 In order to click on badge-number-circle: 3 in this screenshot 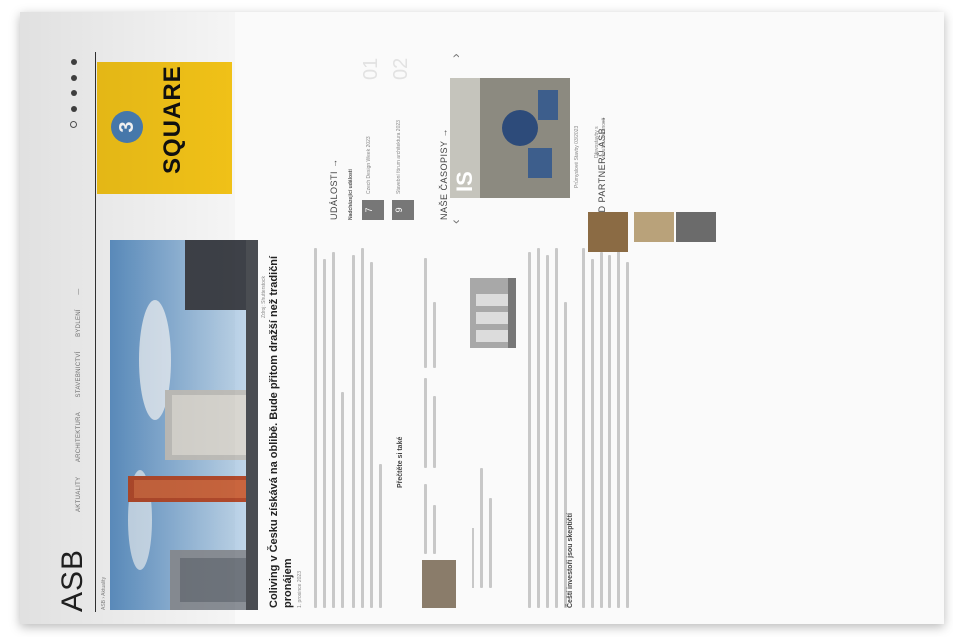, I will do `click(127, 127)`.